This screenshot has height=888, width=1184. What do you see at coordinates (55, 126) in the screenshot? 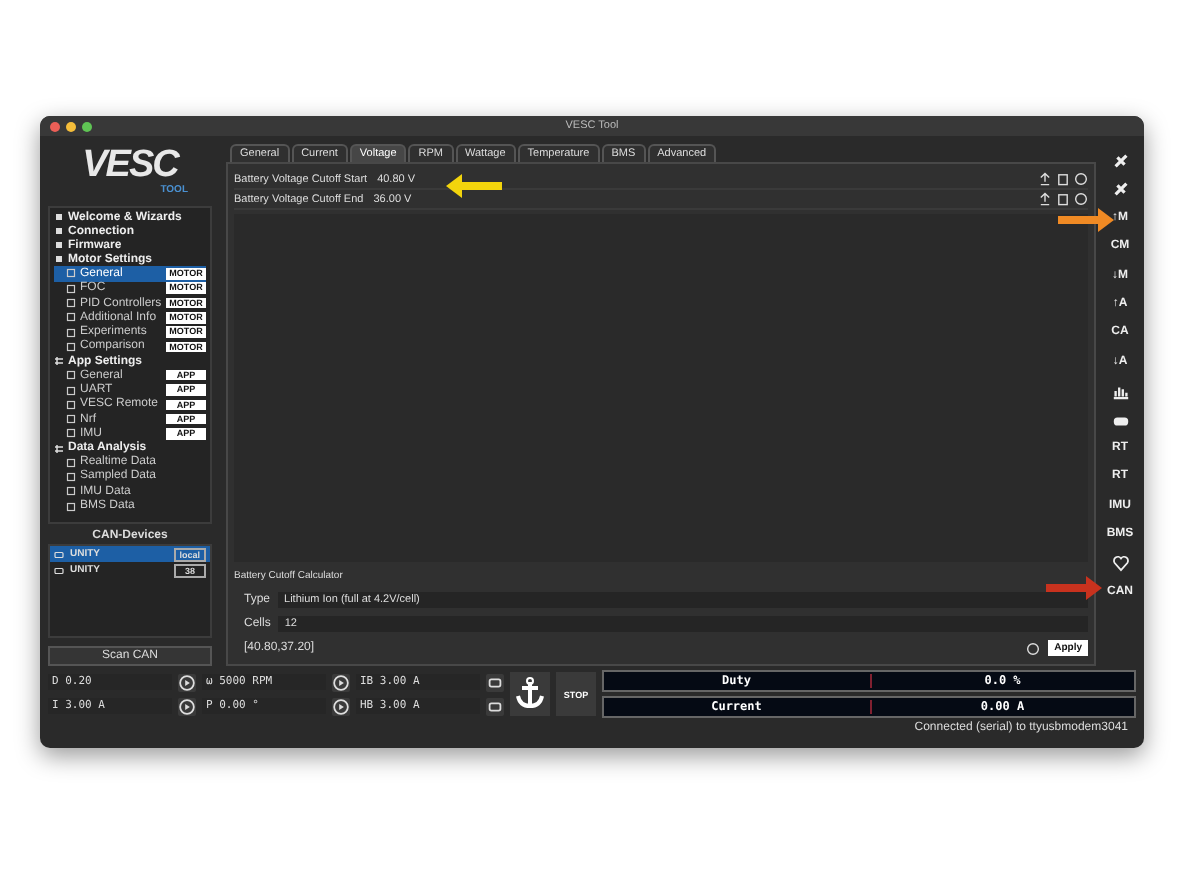
I see `close-button` at bounding box center [55, 126].